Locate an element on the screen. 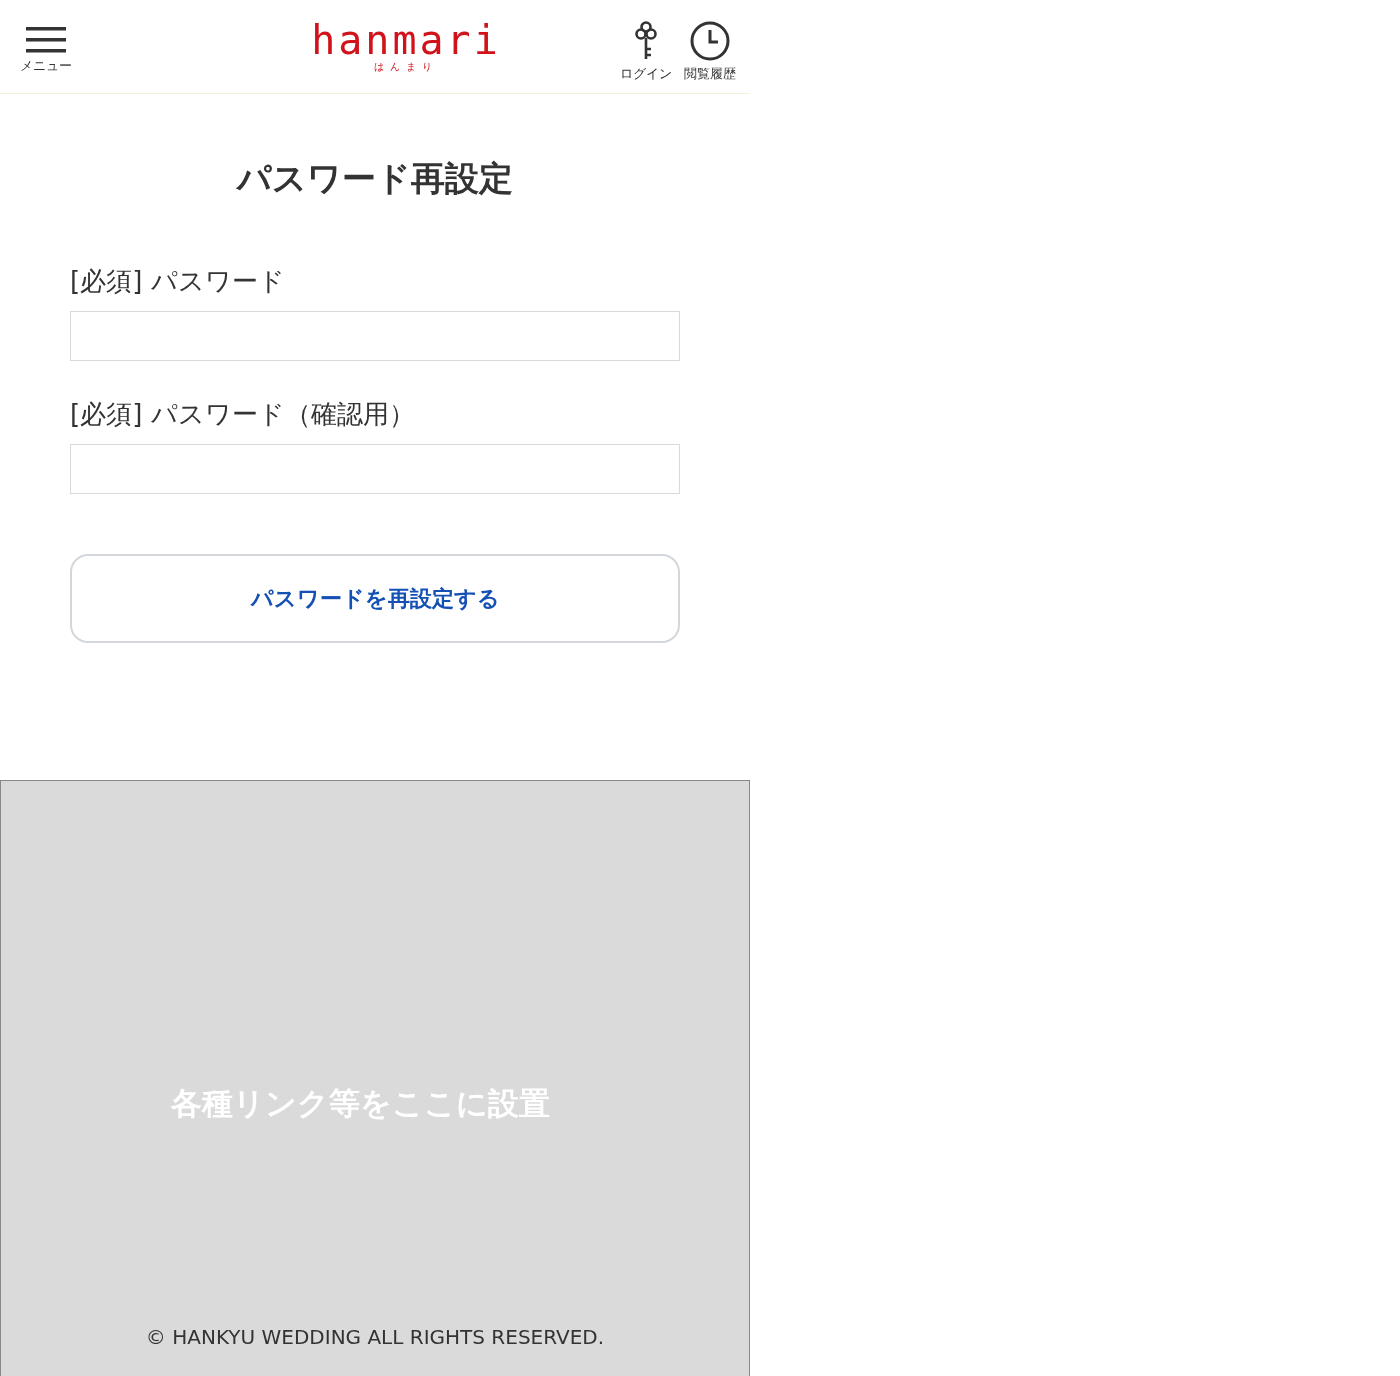  menu-button: メニュー is located at coordinates (46, 50).